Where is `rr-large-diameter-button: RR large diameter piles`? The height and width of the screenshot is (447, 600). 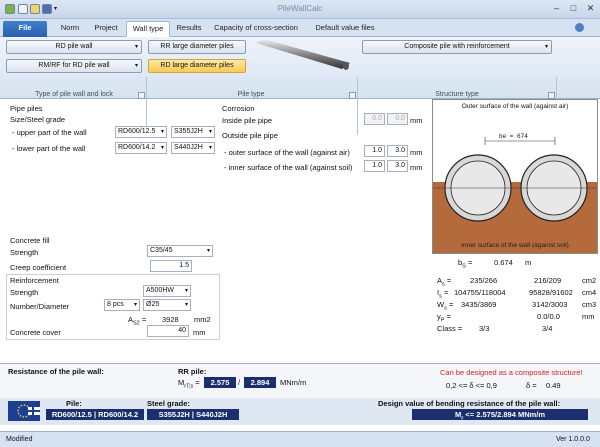
rr-large-diameter-button: RR large diameter piles is located at coordinates (197, 47).